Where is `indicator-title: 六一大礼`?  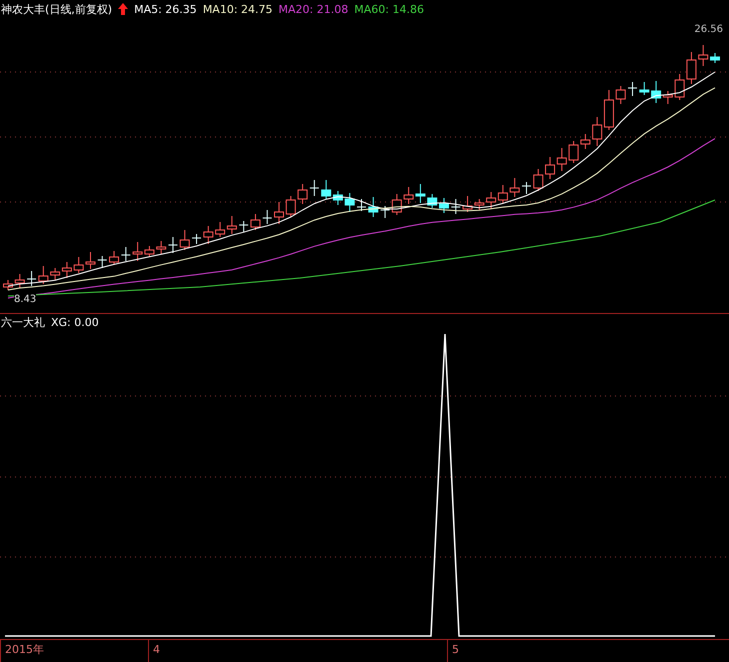
indicator-title: 六一大礼 is located at coordinates (23, 322).